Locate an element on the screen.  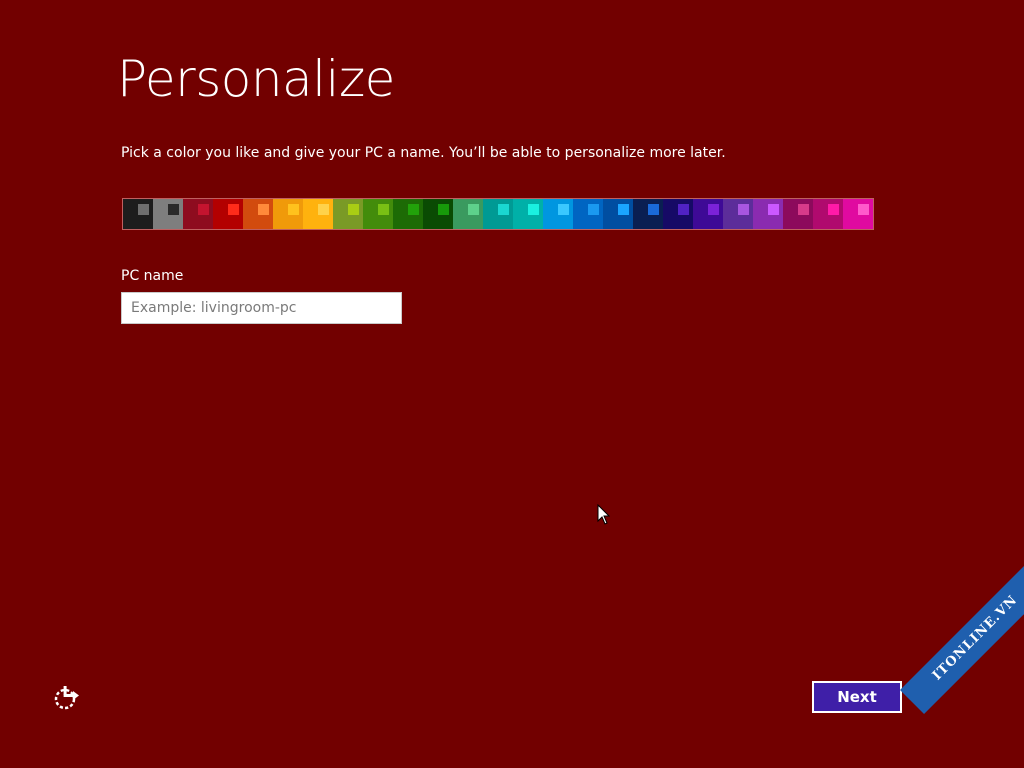
next-button: Next is located at coordinates (857, 697).